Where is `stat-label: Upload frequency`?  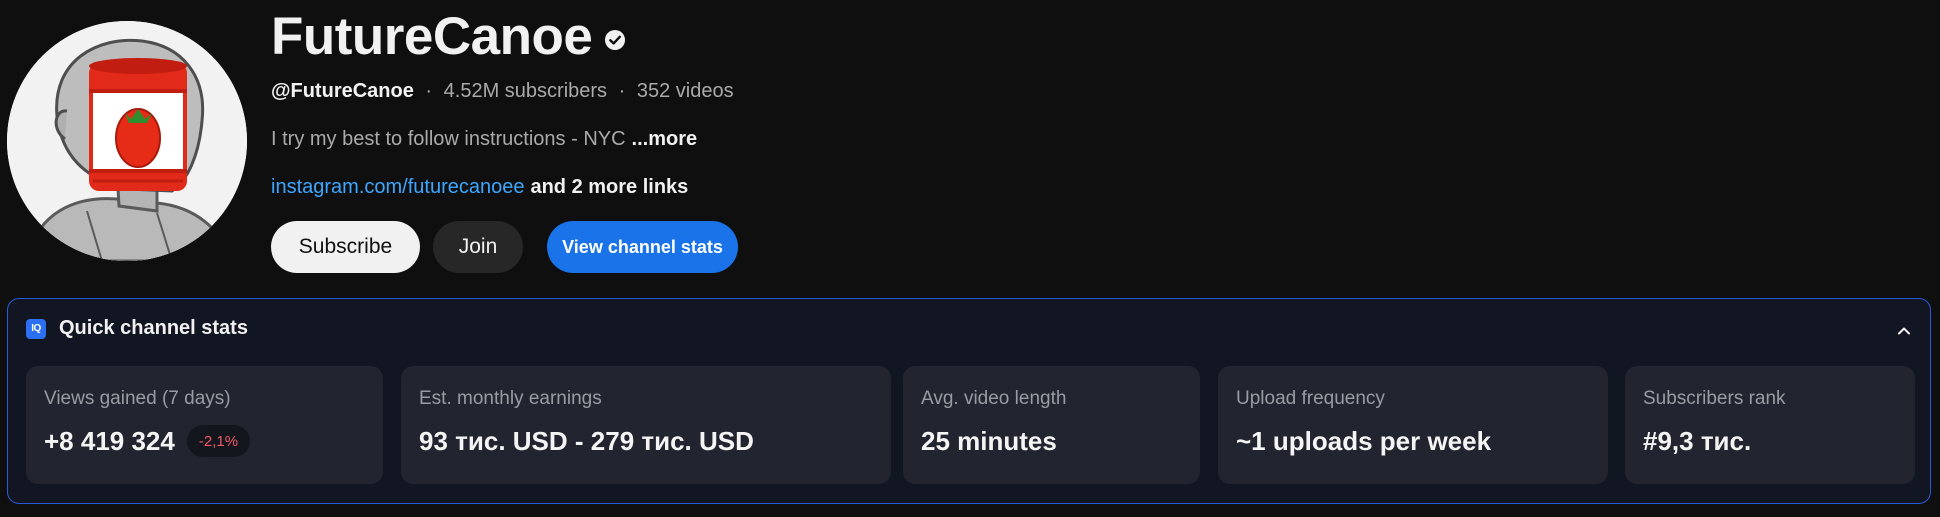 stat-label: Upload frequency is located at coordinates (1310, 398).